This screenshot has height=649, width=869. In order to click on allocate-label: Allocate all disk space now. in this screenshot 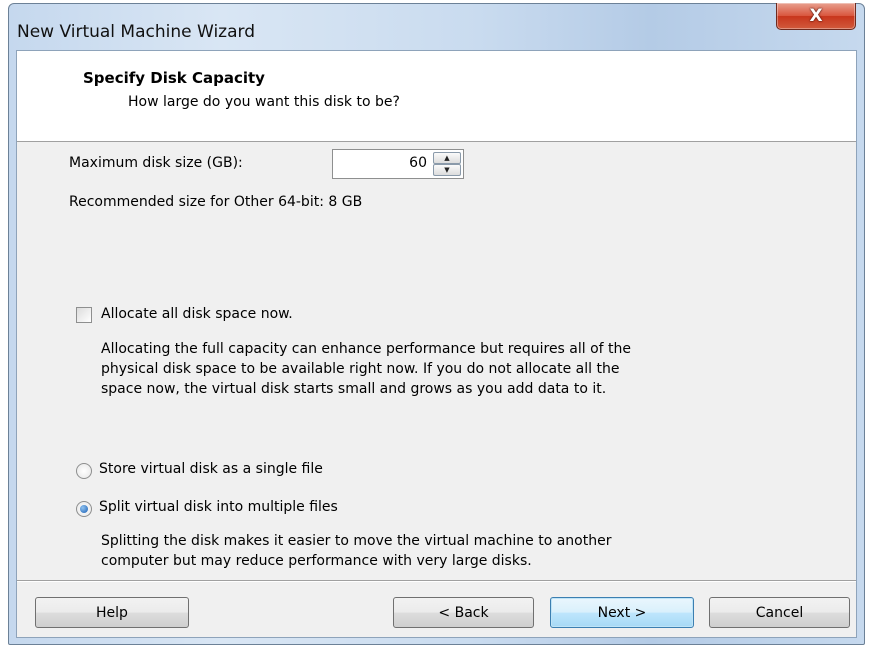, I will do `click(197, 314)`.